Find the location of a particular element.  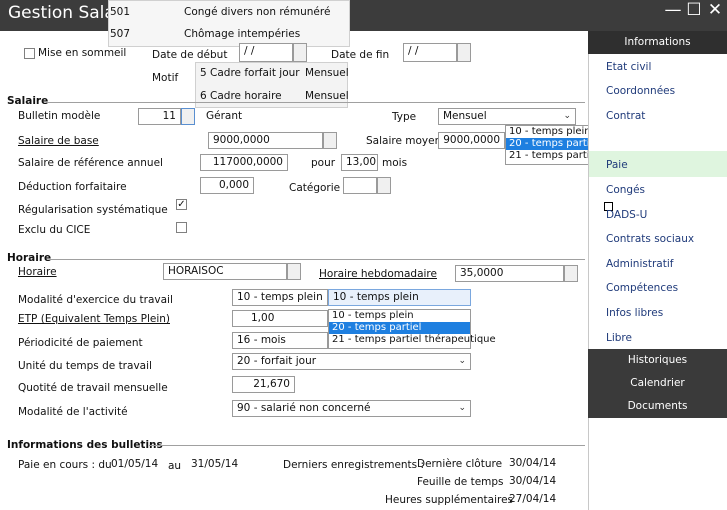

regularisation-label: Régularisation systématique is located at coordinates (93, 210).